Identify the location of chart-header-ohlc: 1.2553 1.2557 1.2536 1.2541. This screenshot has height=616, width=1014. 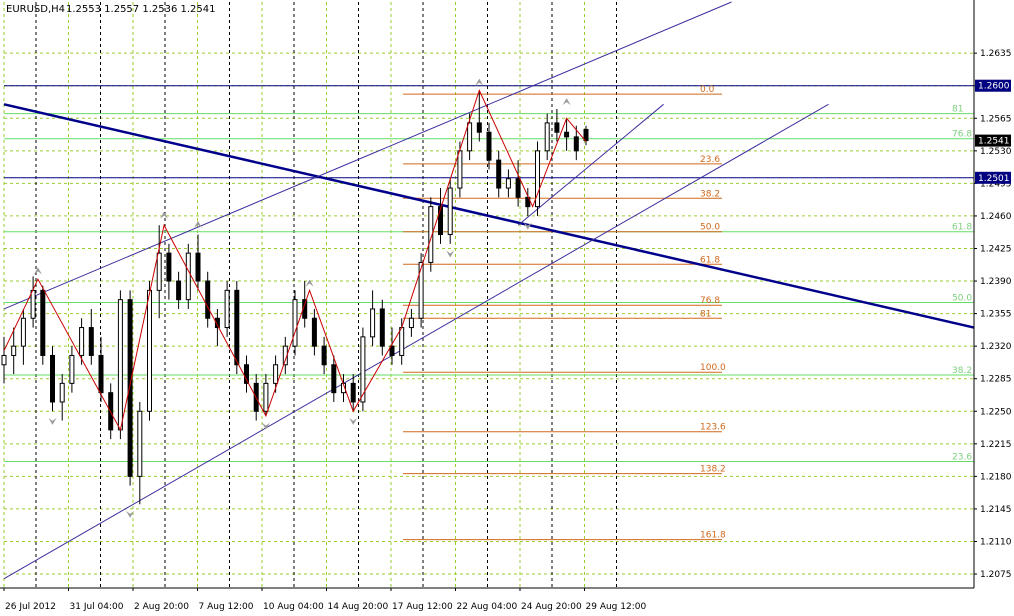
(141, 9).